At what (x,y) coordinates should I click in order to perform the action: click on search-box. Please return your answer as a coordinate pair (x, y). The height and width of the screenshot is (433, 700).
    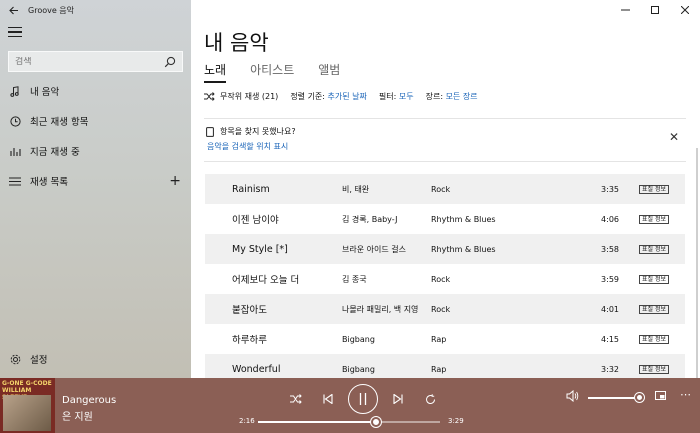
    Looking at the image, I should click on (95, 61).